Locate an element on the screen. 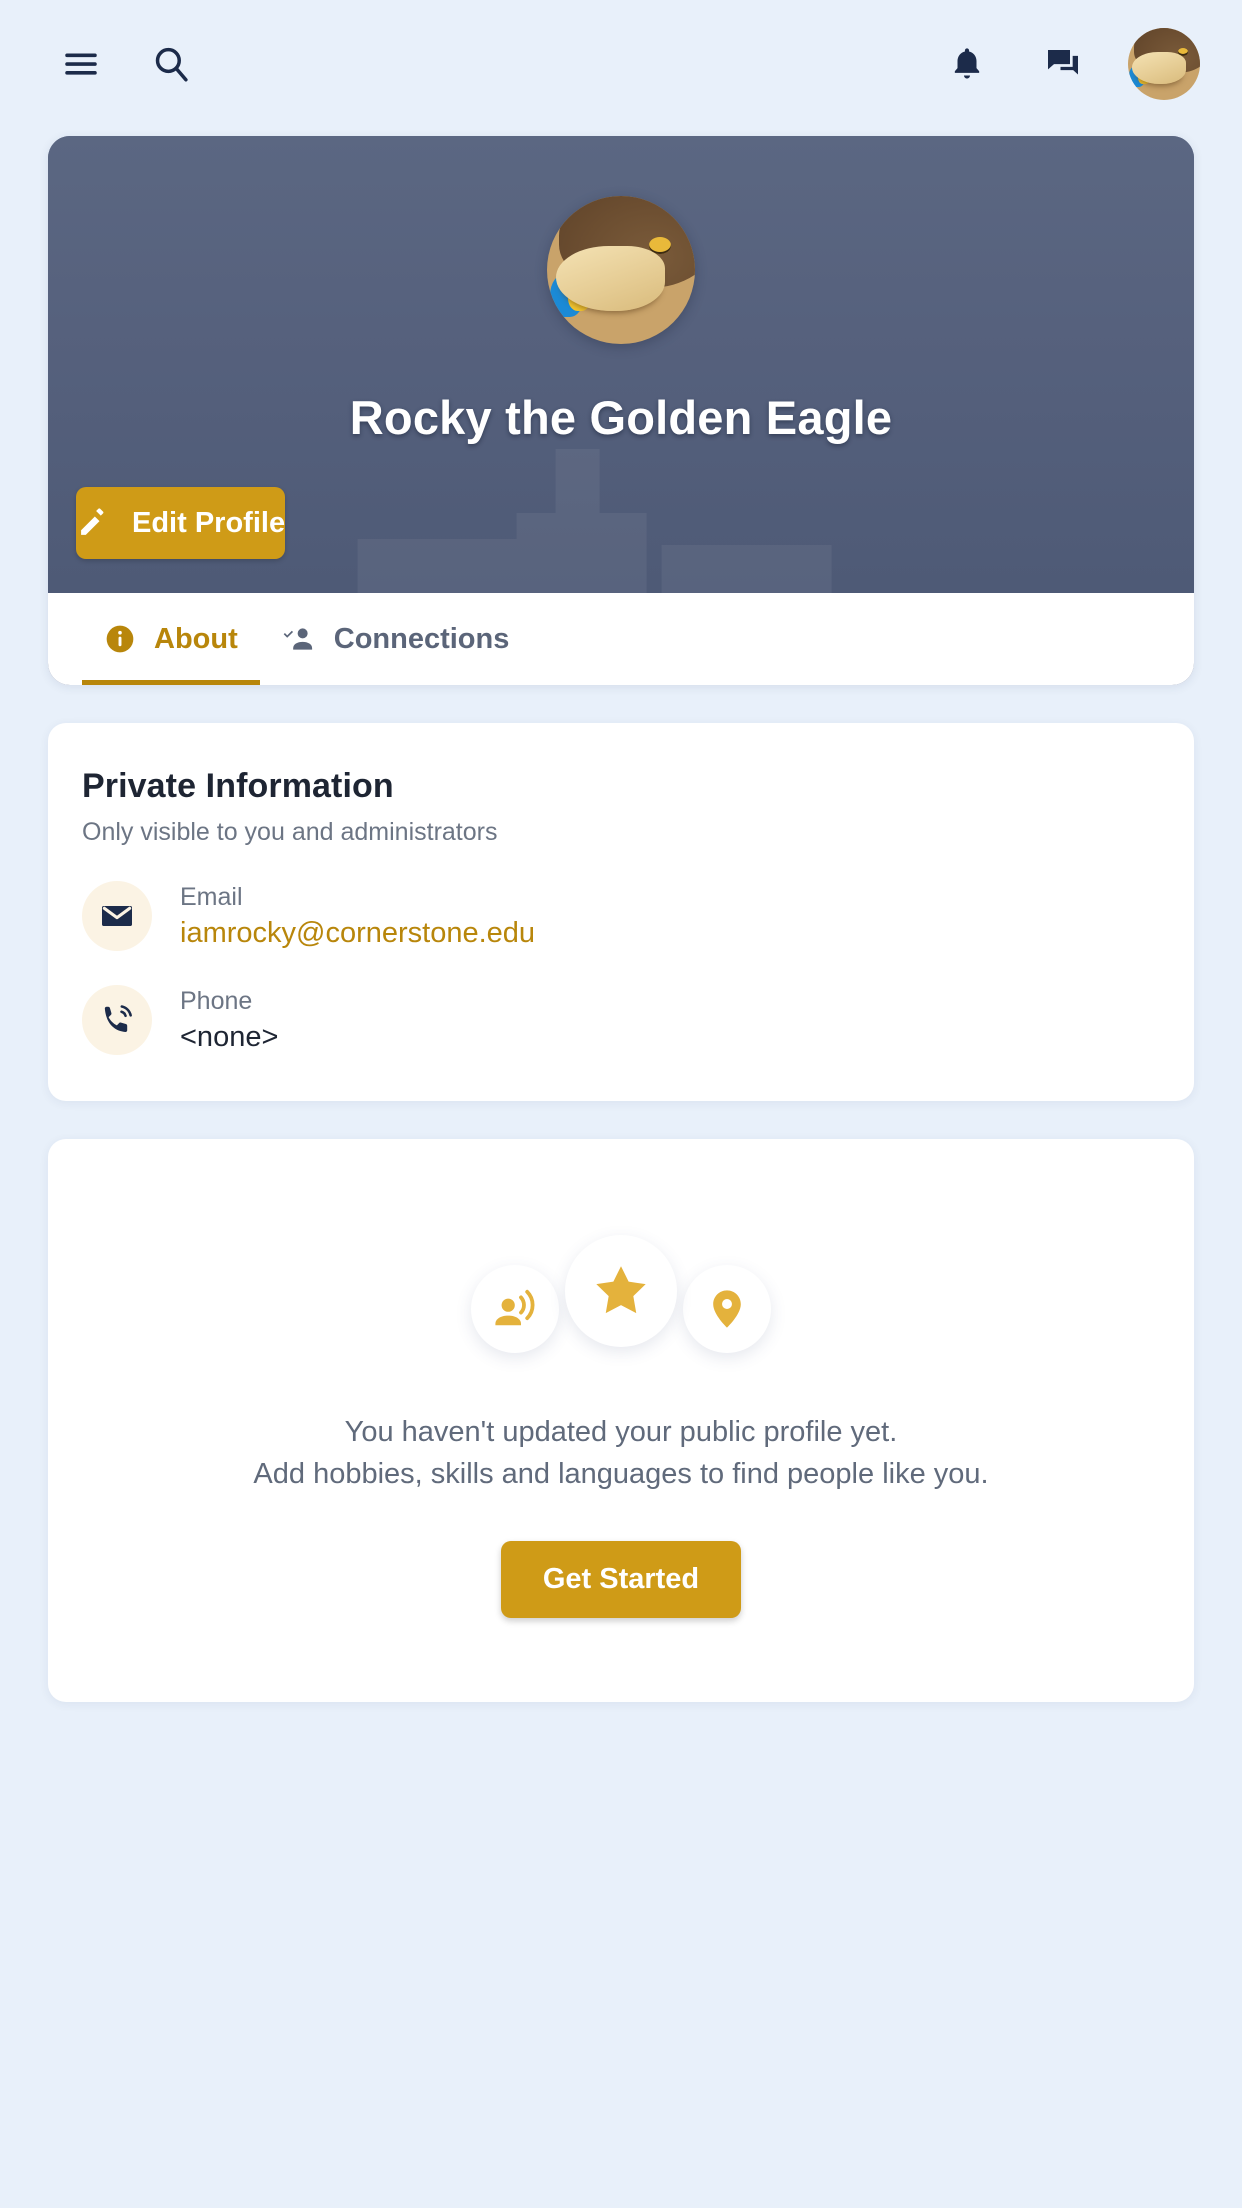 The height and width of the screenshot is (2208, 1242). email-value: iamrocky@cornerstone.edu is located at coordinates (357, 933).